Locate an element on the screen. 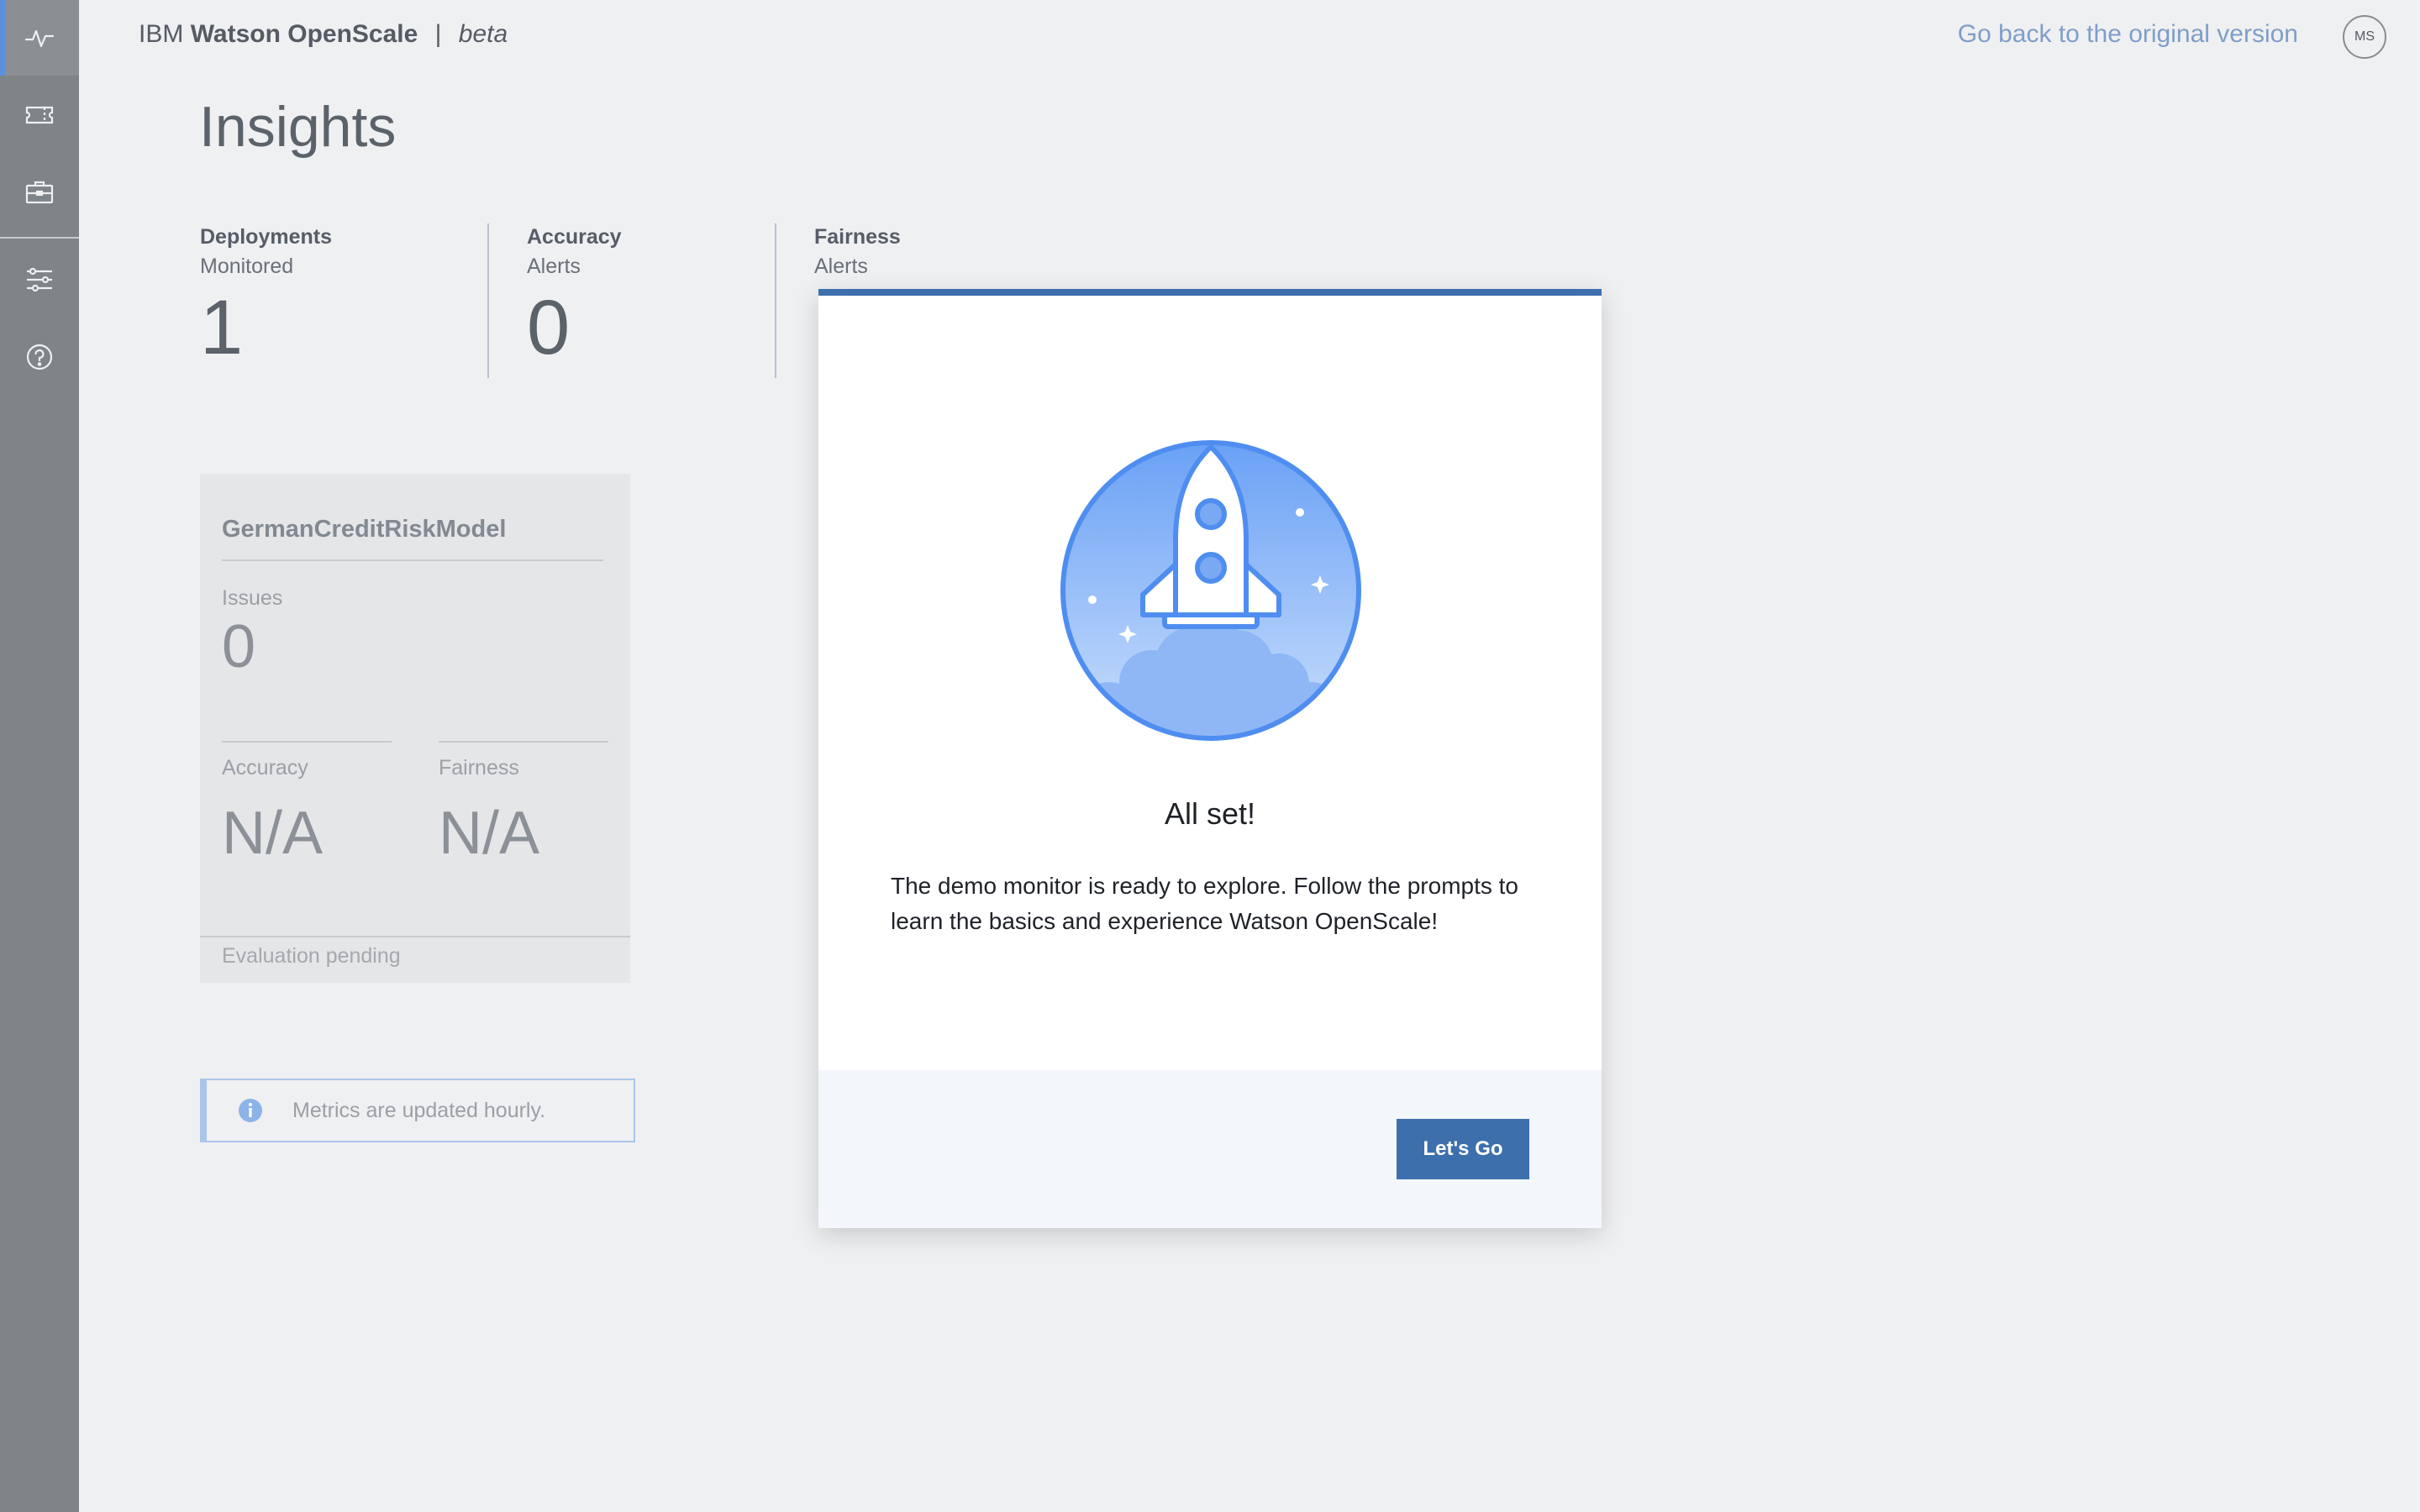  issues-value: 0 is located at coordinates (239, 646).